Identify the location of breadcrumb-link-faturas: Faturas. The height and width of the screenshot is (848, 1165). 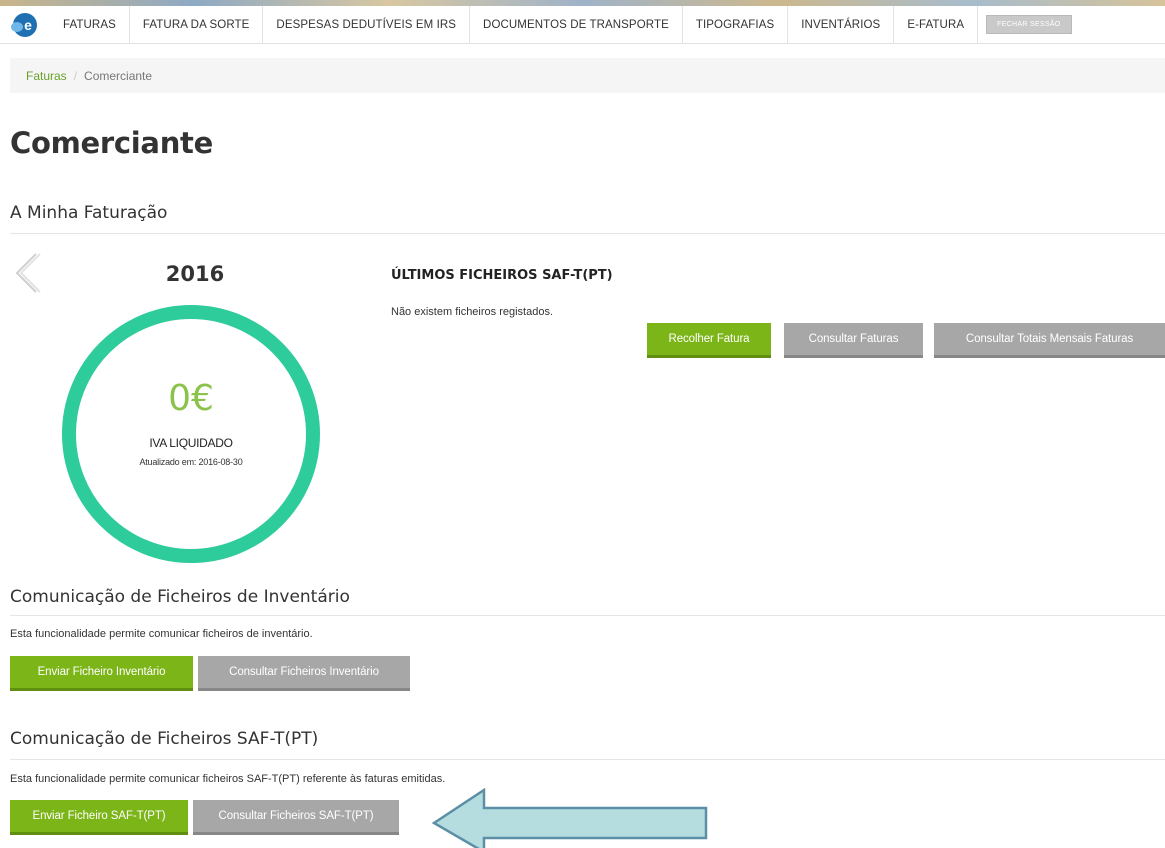
(46, 76).